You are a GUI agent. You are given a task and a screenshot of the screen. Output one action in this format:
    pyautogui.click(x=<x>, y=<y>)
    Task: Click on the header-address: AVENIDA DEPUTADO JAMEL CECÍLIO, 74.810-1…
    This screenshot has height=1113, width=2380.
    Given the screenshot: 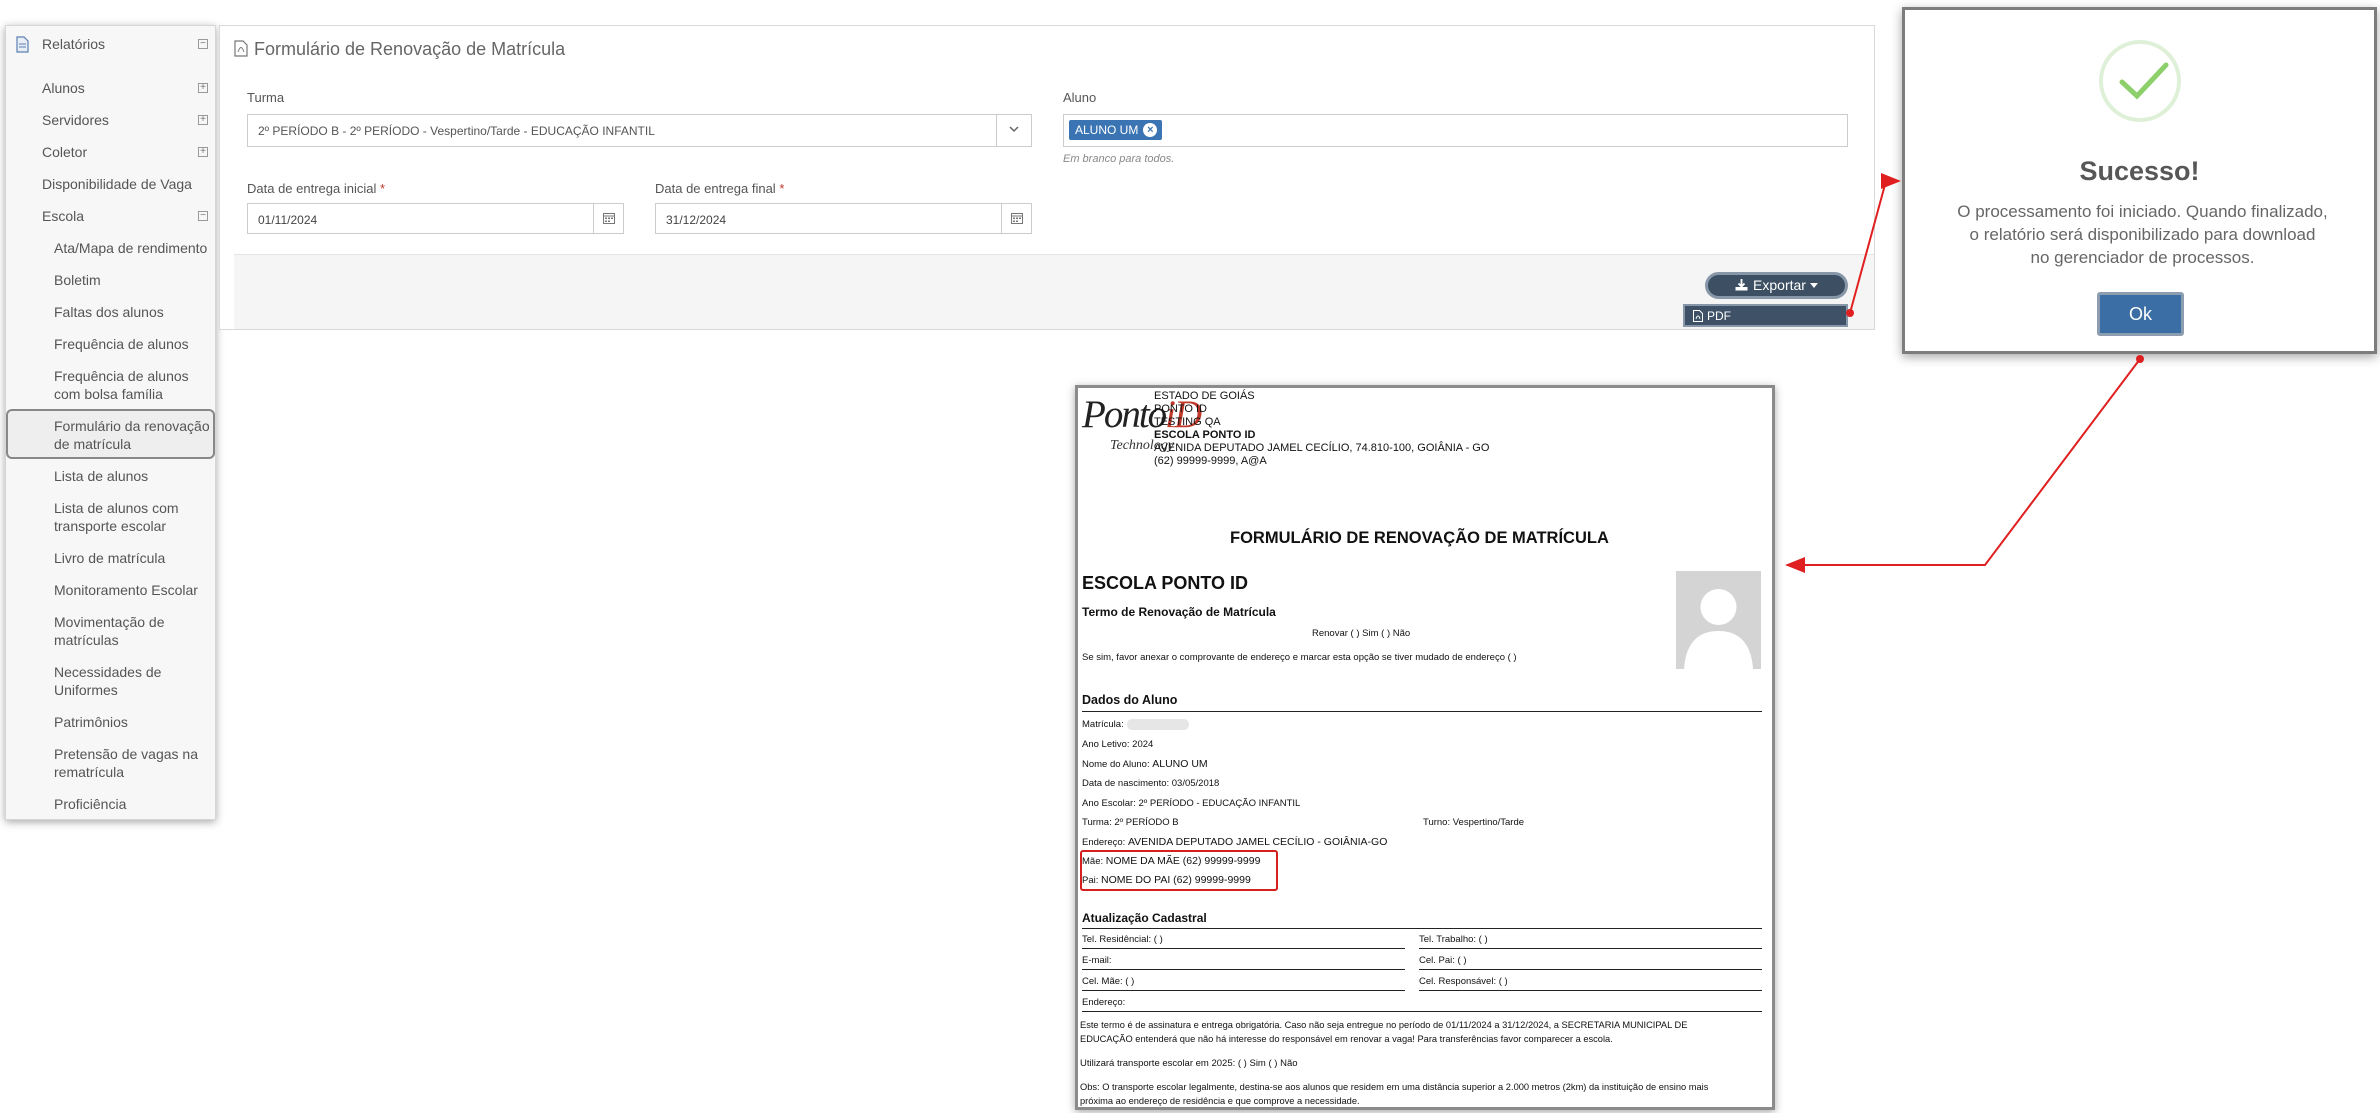 What is the action you would take?
    pyautogui.click(x=1322, y=448)
    